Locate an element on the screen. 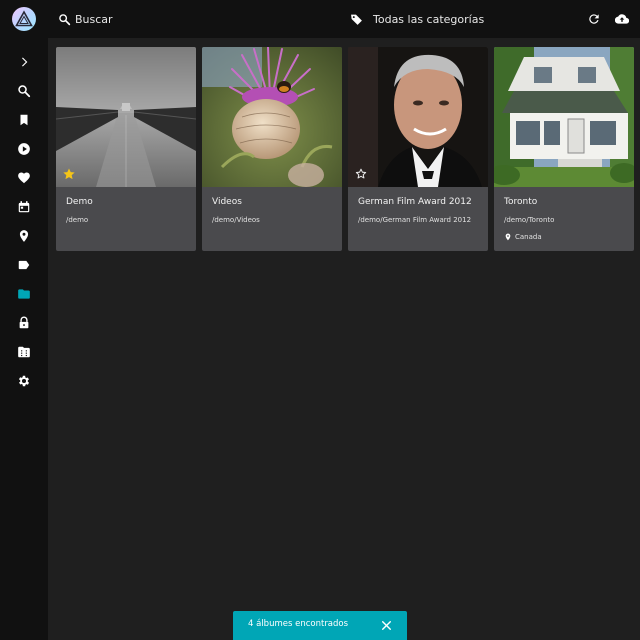 This screenshot has width=640, height=640. search-field: Buscar is located at coordinates (85, 19).